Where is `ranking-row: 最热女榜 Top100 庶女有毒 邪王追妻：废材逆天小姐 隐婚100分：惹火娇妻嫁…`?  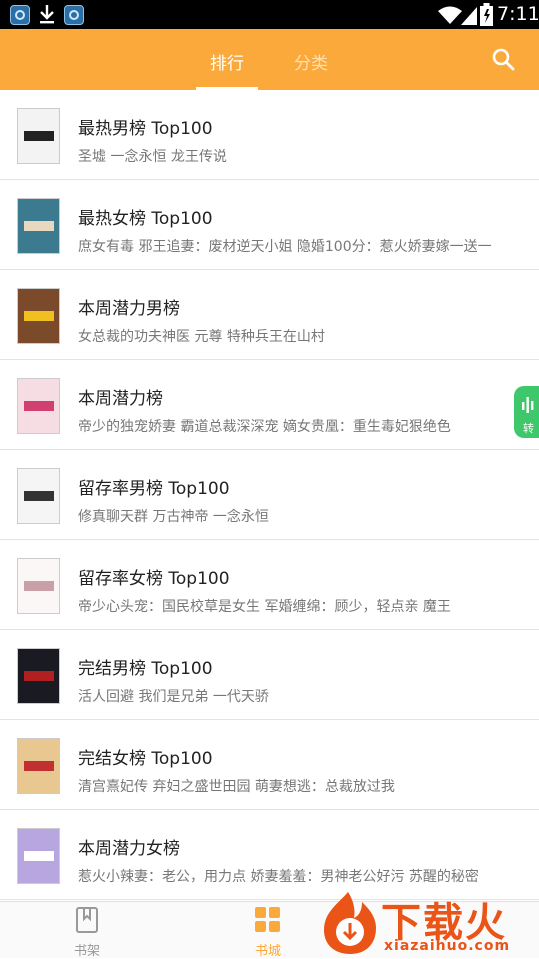
ranking-row: 最热女榜 Top100 庶女有毒 邪王追妻：废材逆天小姐 隐婚100分：惹火娇妻嫁… is located at coordinates (269, 225).